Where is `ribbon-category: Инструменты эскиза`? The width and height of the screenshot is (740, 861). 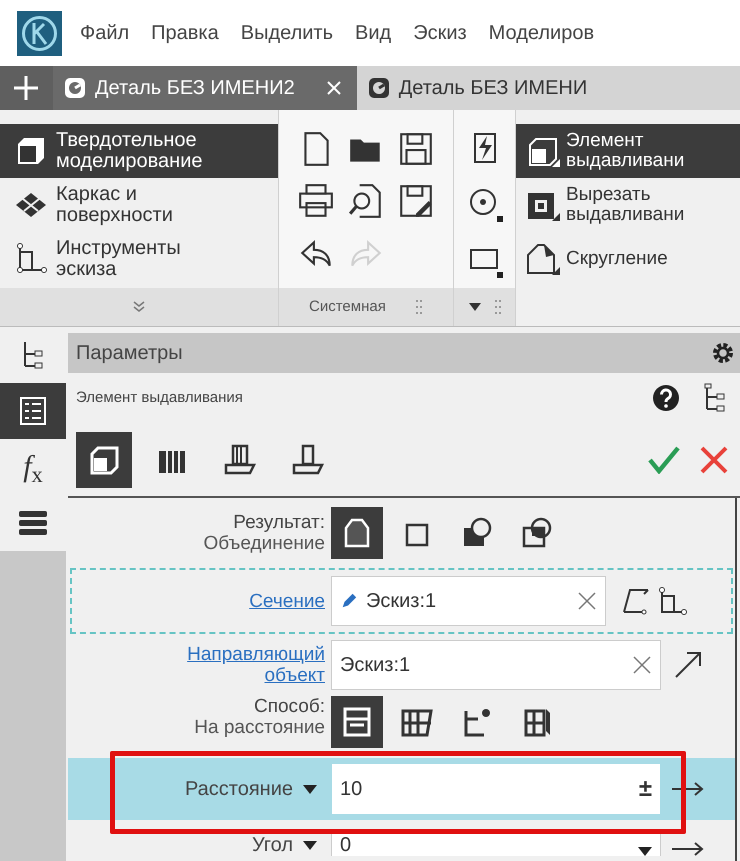 ribbon-category: Инструменты эскиза is located at coordinates (139, 259).